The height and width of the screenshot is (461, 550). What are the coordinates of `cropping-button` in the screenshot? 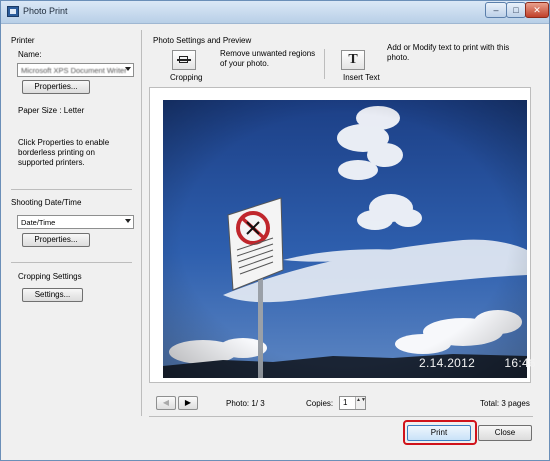 It's located at (184, 60).